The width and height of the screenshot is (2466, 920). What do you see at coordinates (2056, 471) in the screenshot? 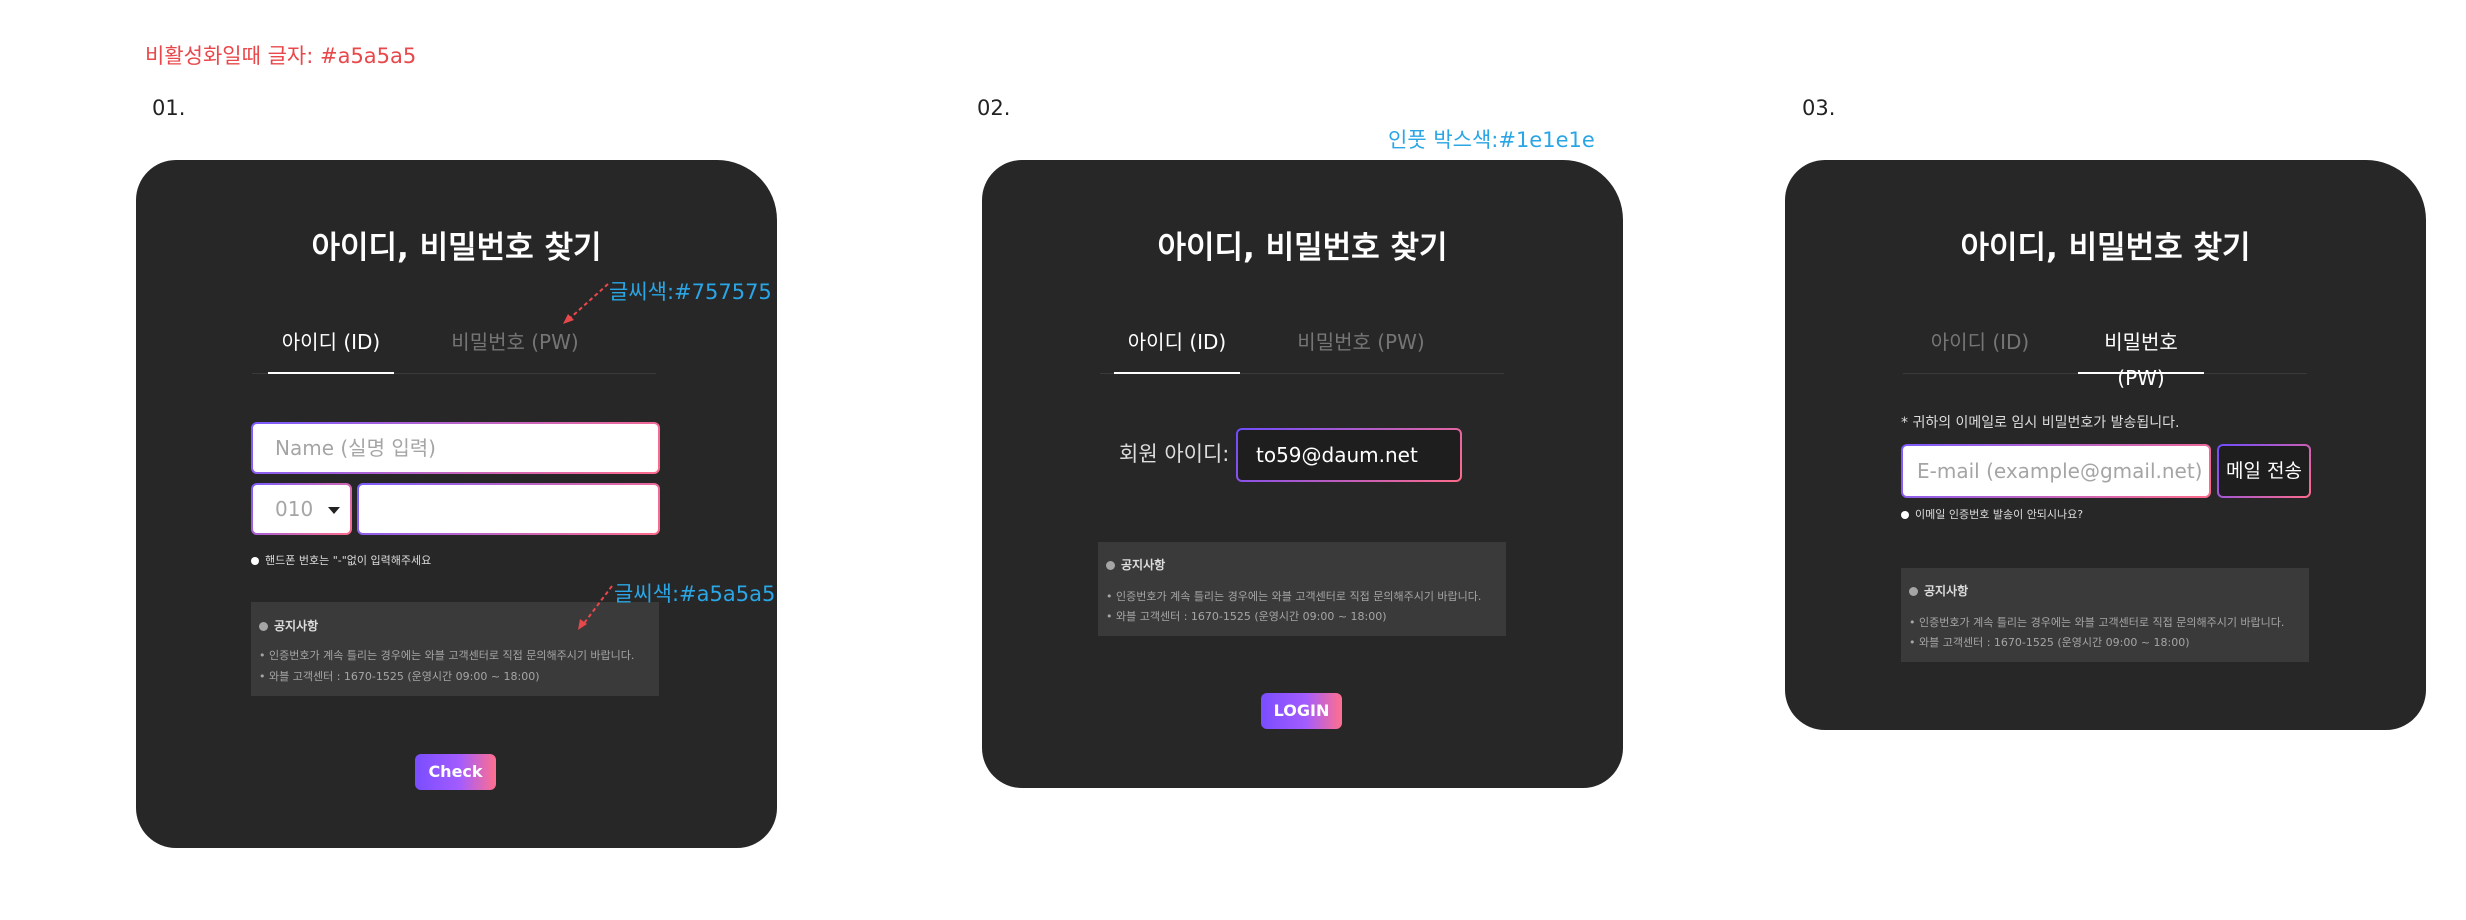
I see `email-input: E-mail (example@gmail.net)` at bounding box center [2056, 471].